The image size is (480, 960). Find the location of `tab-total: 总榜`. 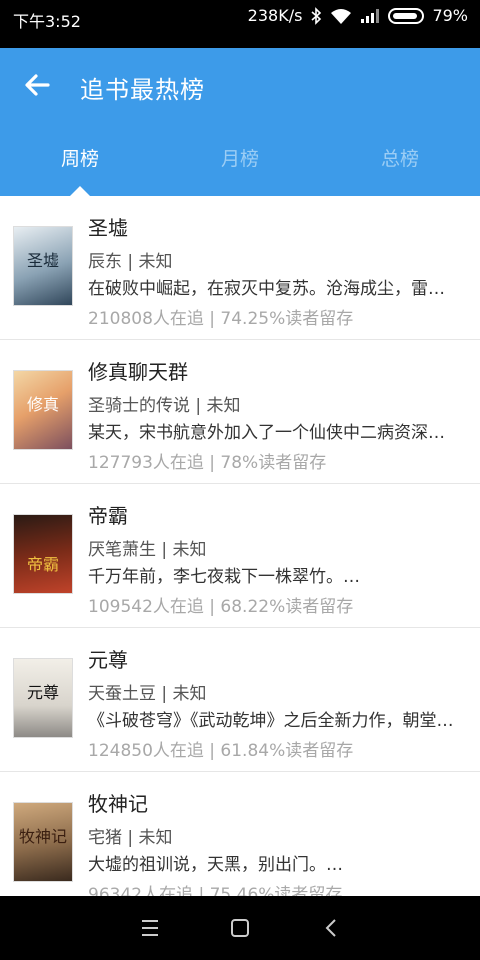

tab-total: 总榜 is located at coordinates (400, 169).